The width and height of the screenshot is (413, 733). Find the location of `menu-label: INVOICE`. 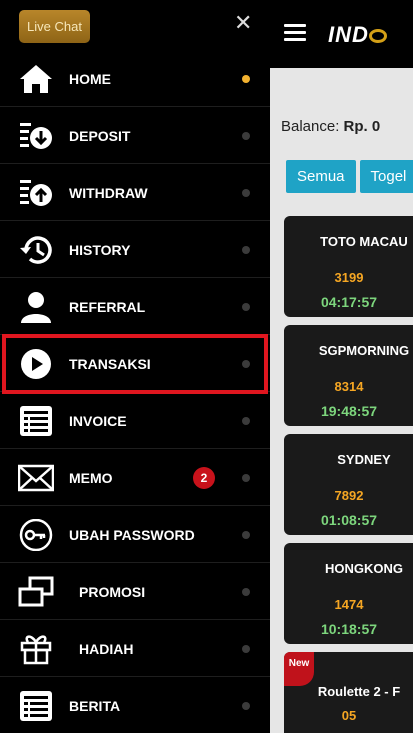

menu-label: INVOICE is located at coordinates (98, 421).